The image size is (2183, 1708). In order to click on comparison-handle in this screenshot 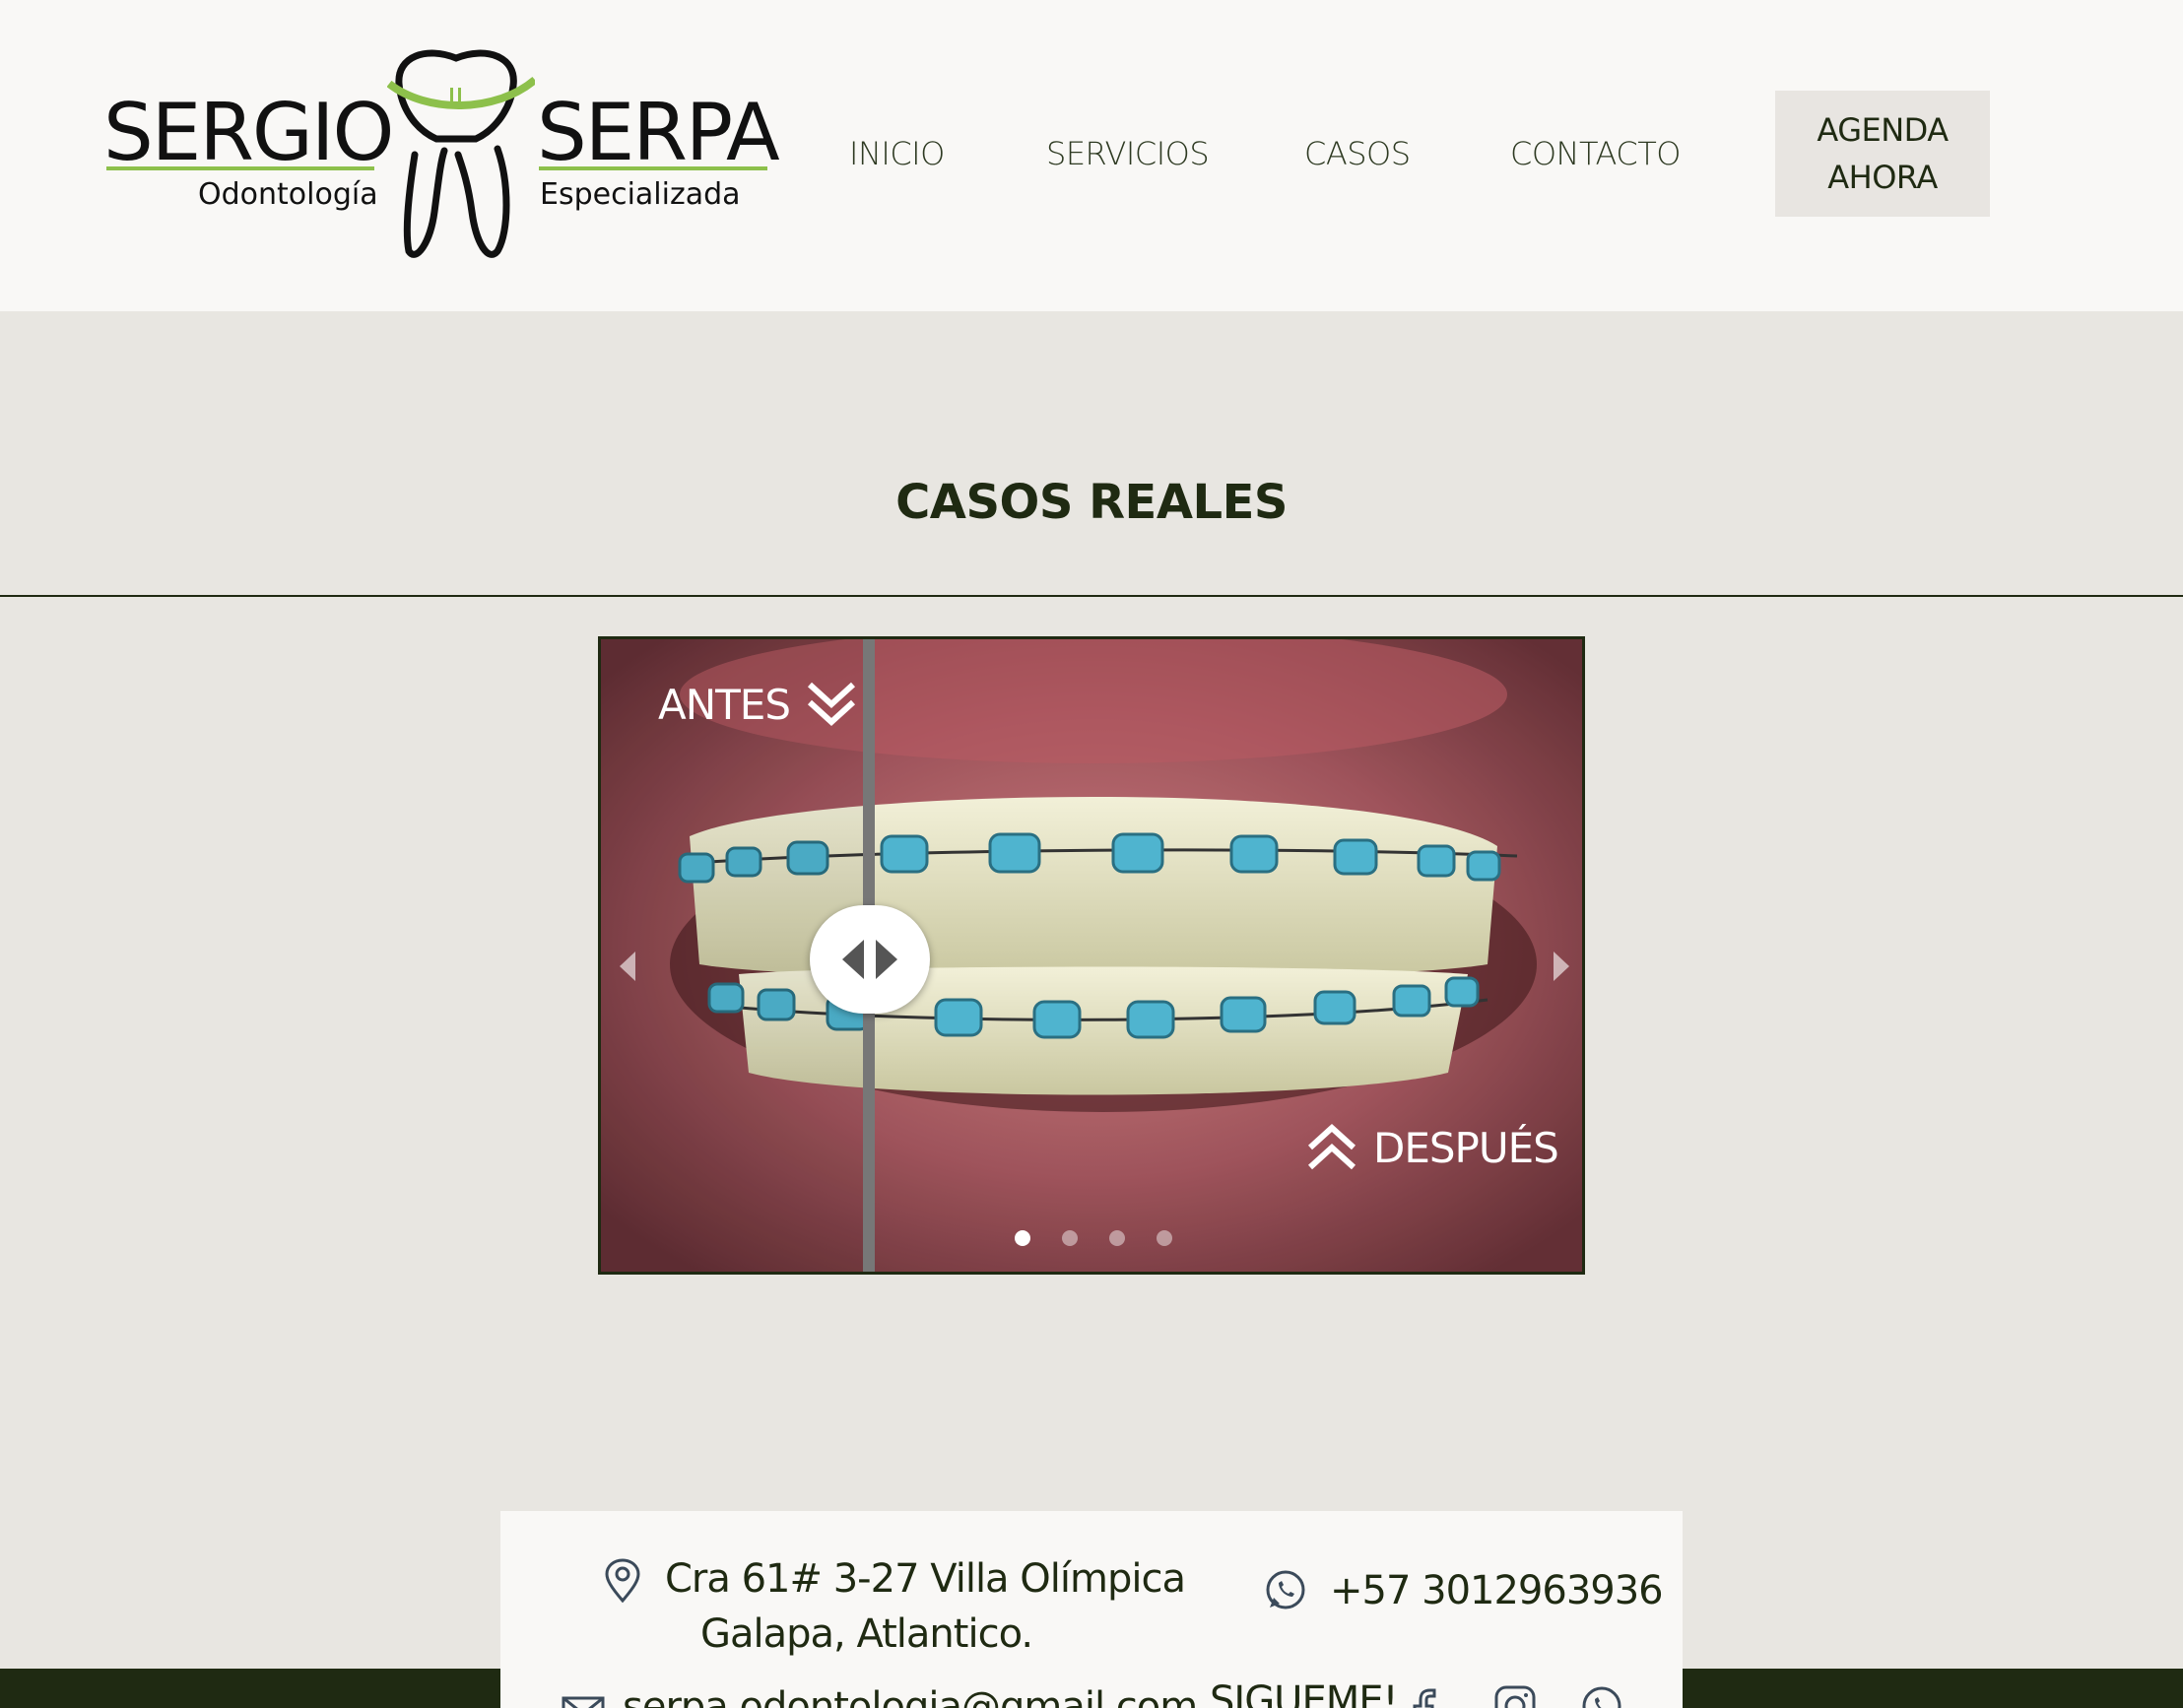, I will do `click(870, 959)`.